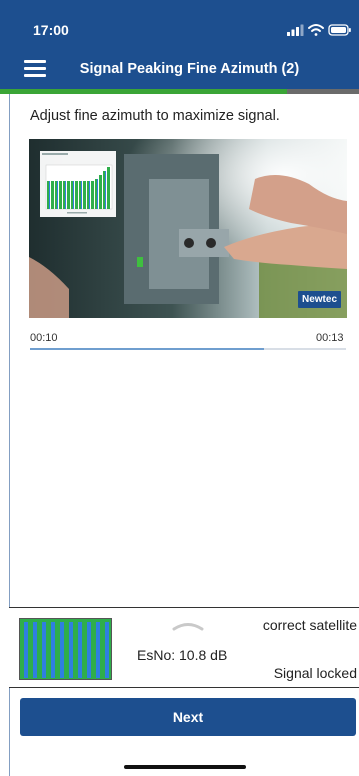 The height and width of the screenshot is (776, 359). I want to click on wizard-progress-fill, so click(144, 91).